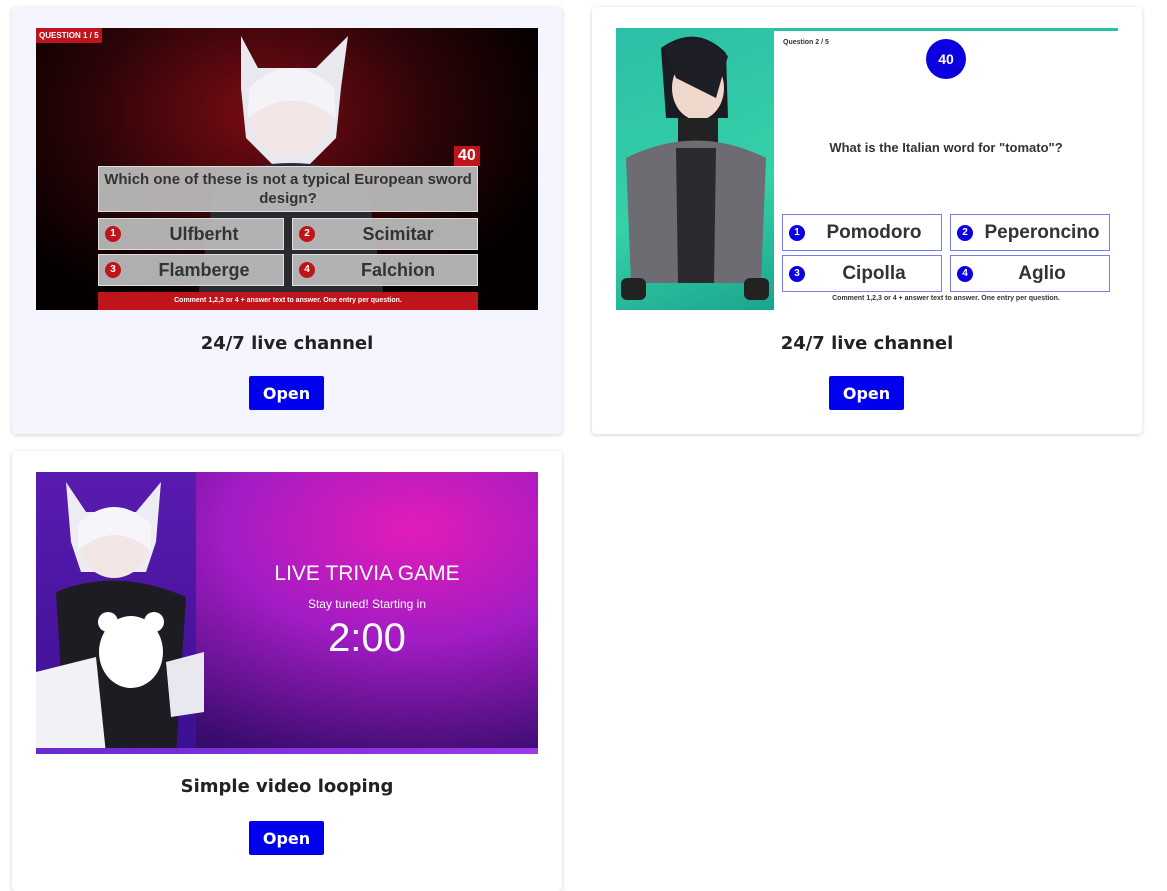 The image size is (1167, 891). I want to click on card-title: Simple video looping, so click(287, 786).